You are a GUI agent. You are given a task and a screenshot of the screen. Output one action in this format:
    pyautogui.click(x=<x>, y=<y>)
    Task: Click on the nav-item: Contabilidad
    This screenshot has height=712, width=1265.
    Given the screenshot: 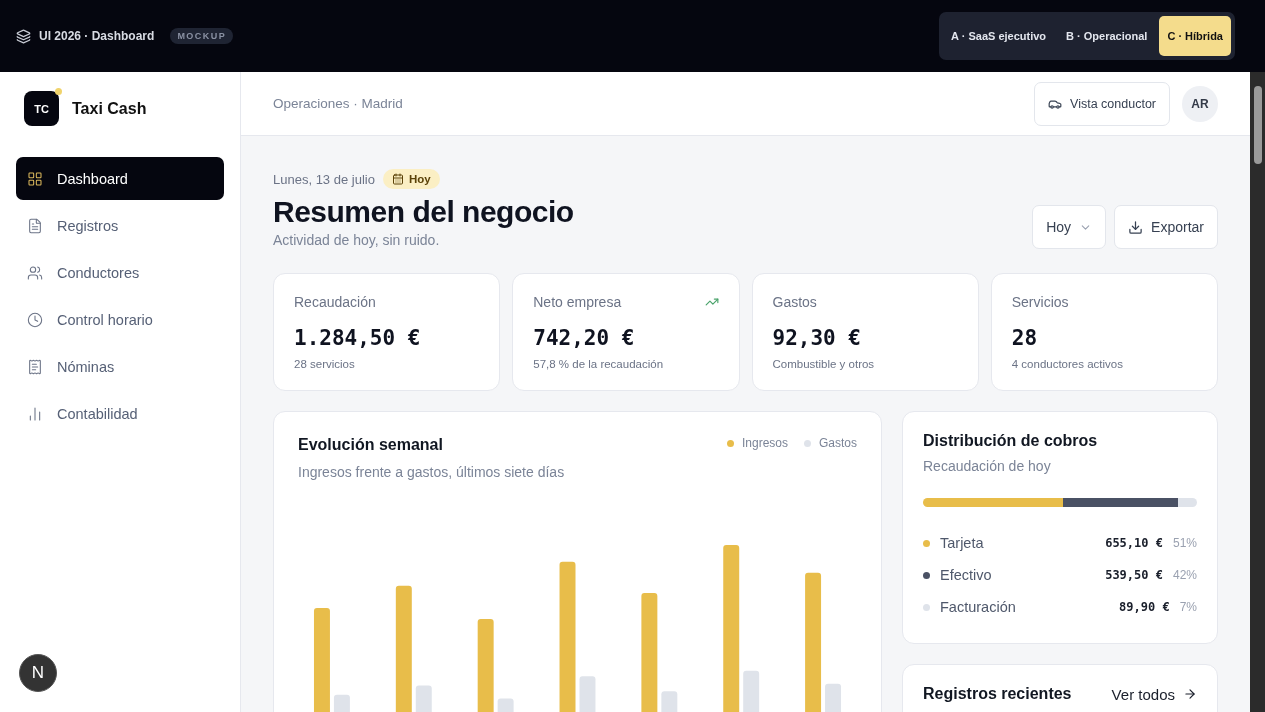 What is the action you would take?
    pyautogui.click(x=120, y=413)
    